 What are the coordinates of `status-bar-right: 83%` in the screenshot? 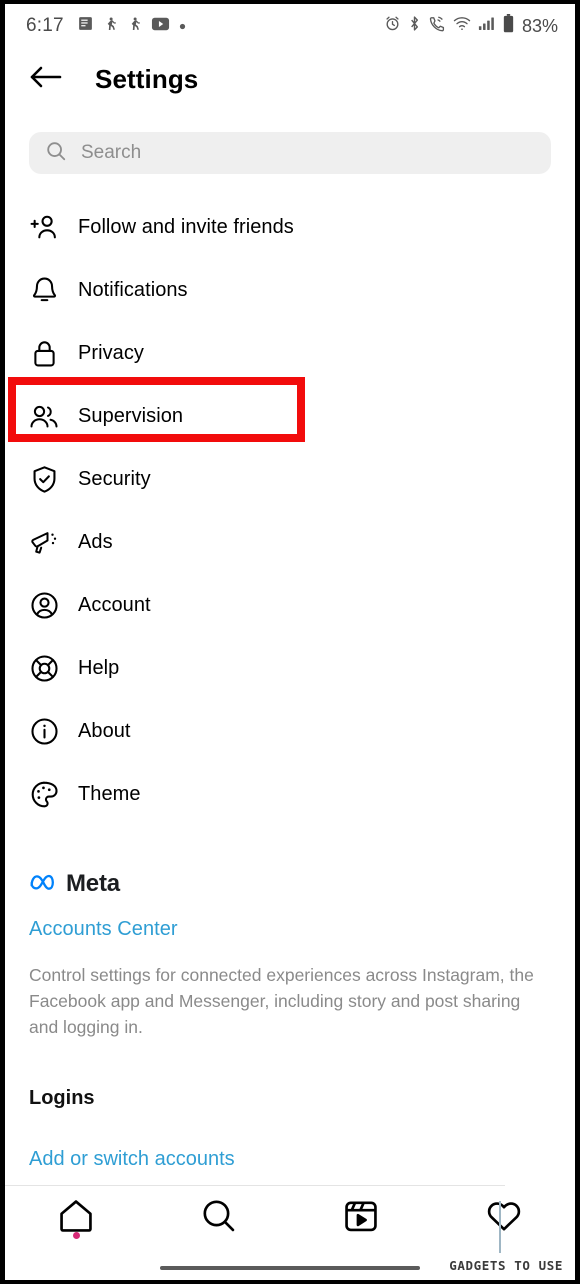 It's located at (471, 26).